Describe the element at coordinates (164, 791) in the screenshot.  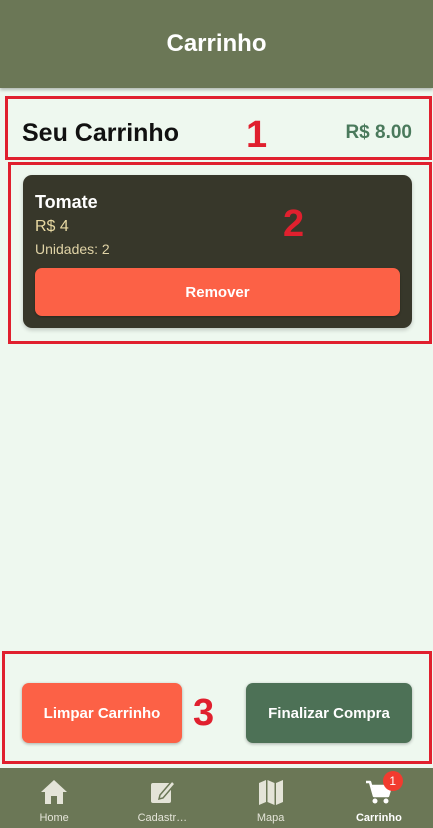
I see `edit-icon` at that location.